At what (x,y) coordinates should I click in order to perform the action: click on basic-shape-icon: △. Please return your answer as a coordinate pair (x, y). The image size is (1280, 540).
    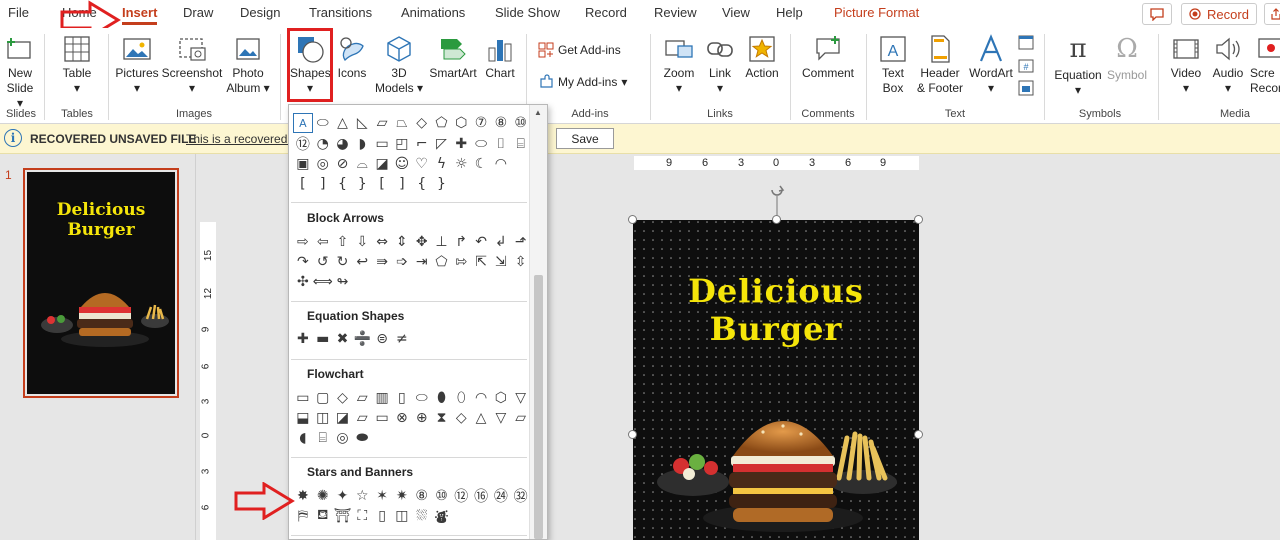
    Looking at the image, I should click on (343, 123).